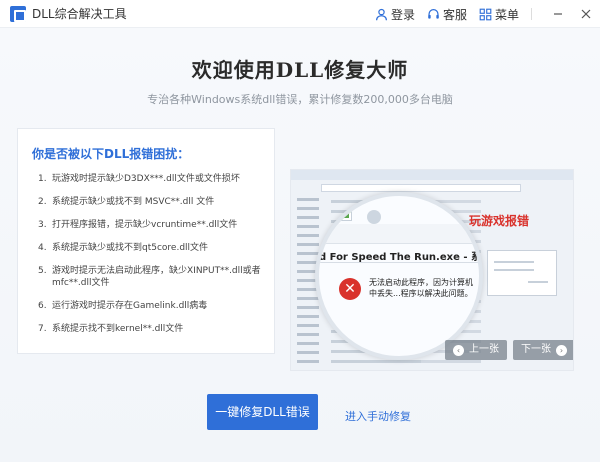  What do you see at coordinates (536, 349) in the screenshot?
I see `next-slide-label: 下一张` at bounding box center [536, 349].